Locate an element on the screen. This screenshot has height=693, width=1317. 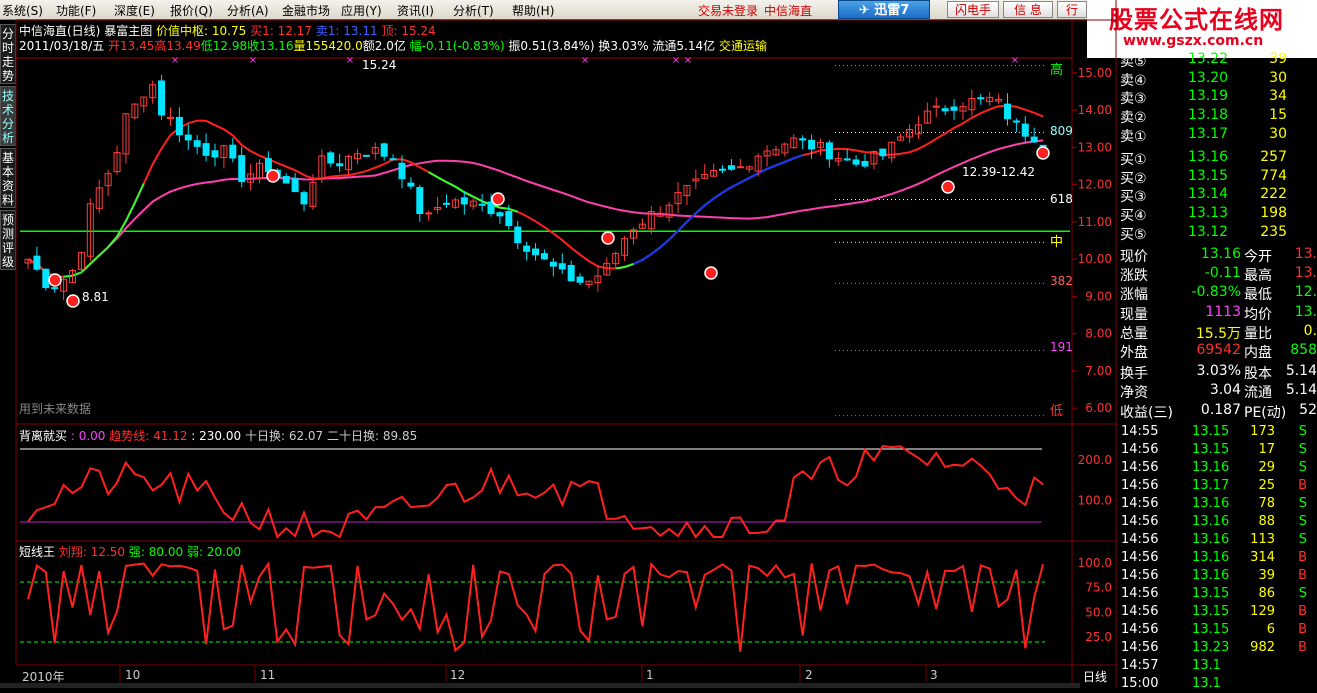
ask-price: 13.20 is located at coordinates (1208, 77).